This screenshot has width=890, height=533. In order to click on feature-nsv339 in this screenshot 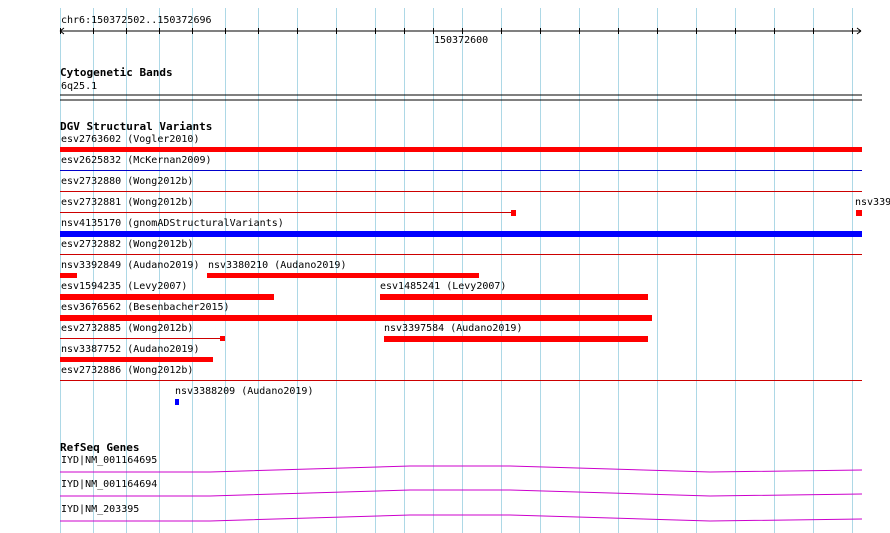, I will do `click(859, 213)`.